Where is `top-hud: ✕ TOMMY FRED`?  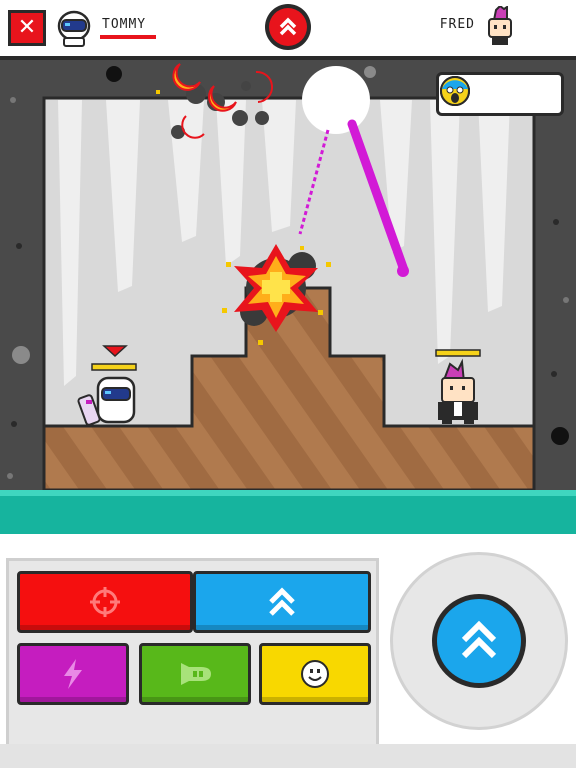 top-hud: ✕ TOMMY FRED is located at coordinates (288, 28).